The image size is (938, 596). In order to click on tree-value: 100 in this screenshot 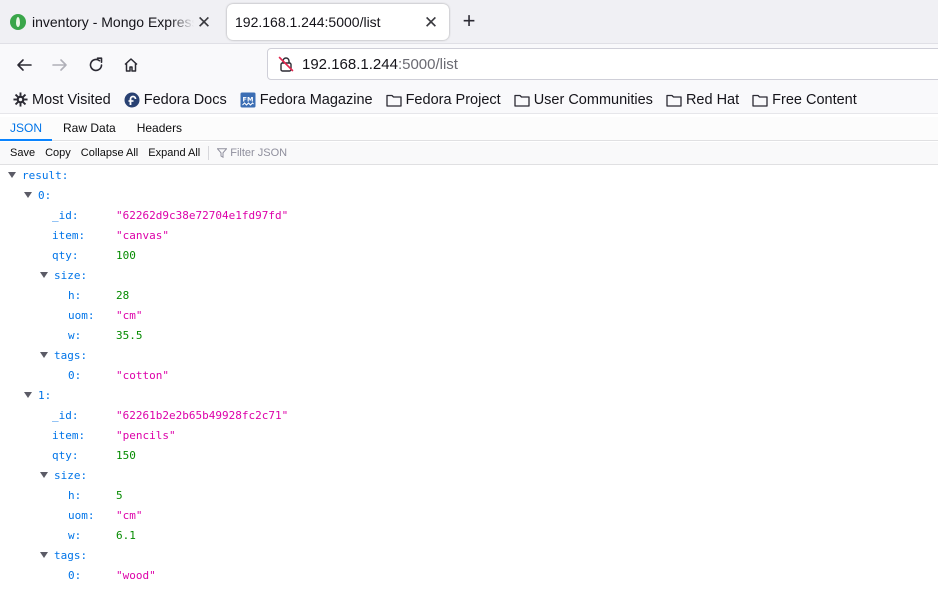, I will do `click(126, 255)`.